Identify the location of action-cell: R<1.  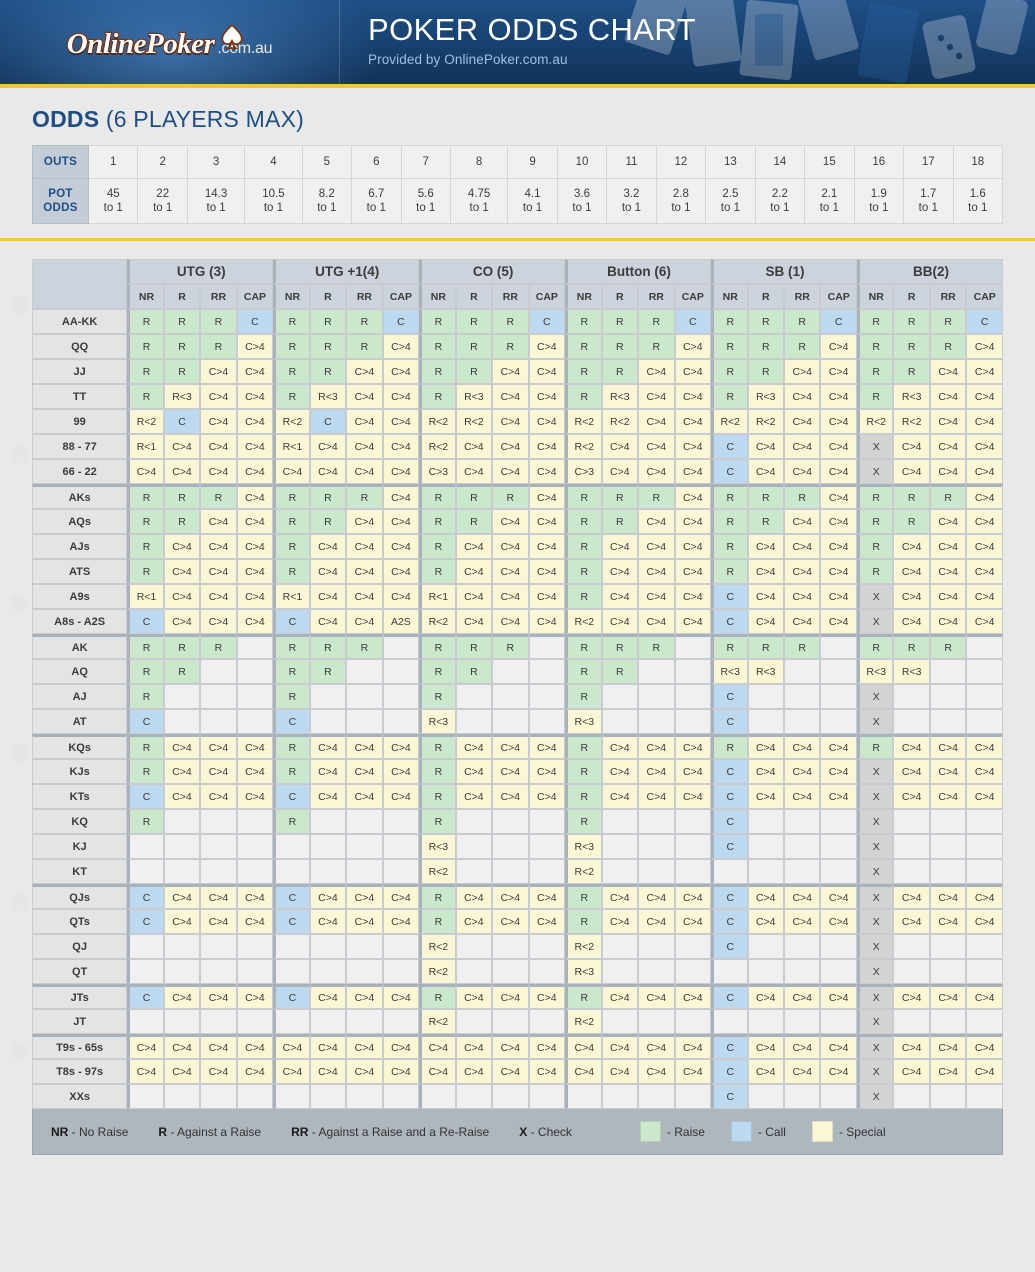
(291, 446).